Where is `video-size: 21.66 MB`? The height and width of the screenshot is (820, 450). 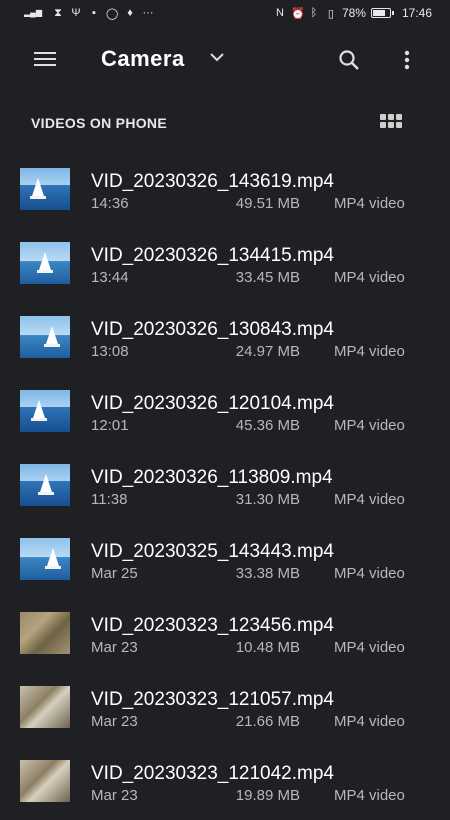 video-size: 21.66 MB is located at coordinates (267, 721).